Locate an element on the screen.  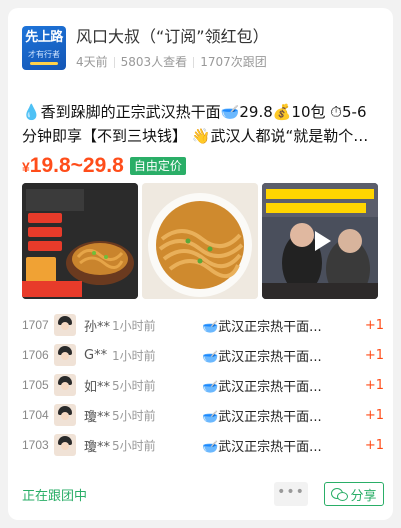
more-button: ••• is located at coordinates (291, 494).